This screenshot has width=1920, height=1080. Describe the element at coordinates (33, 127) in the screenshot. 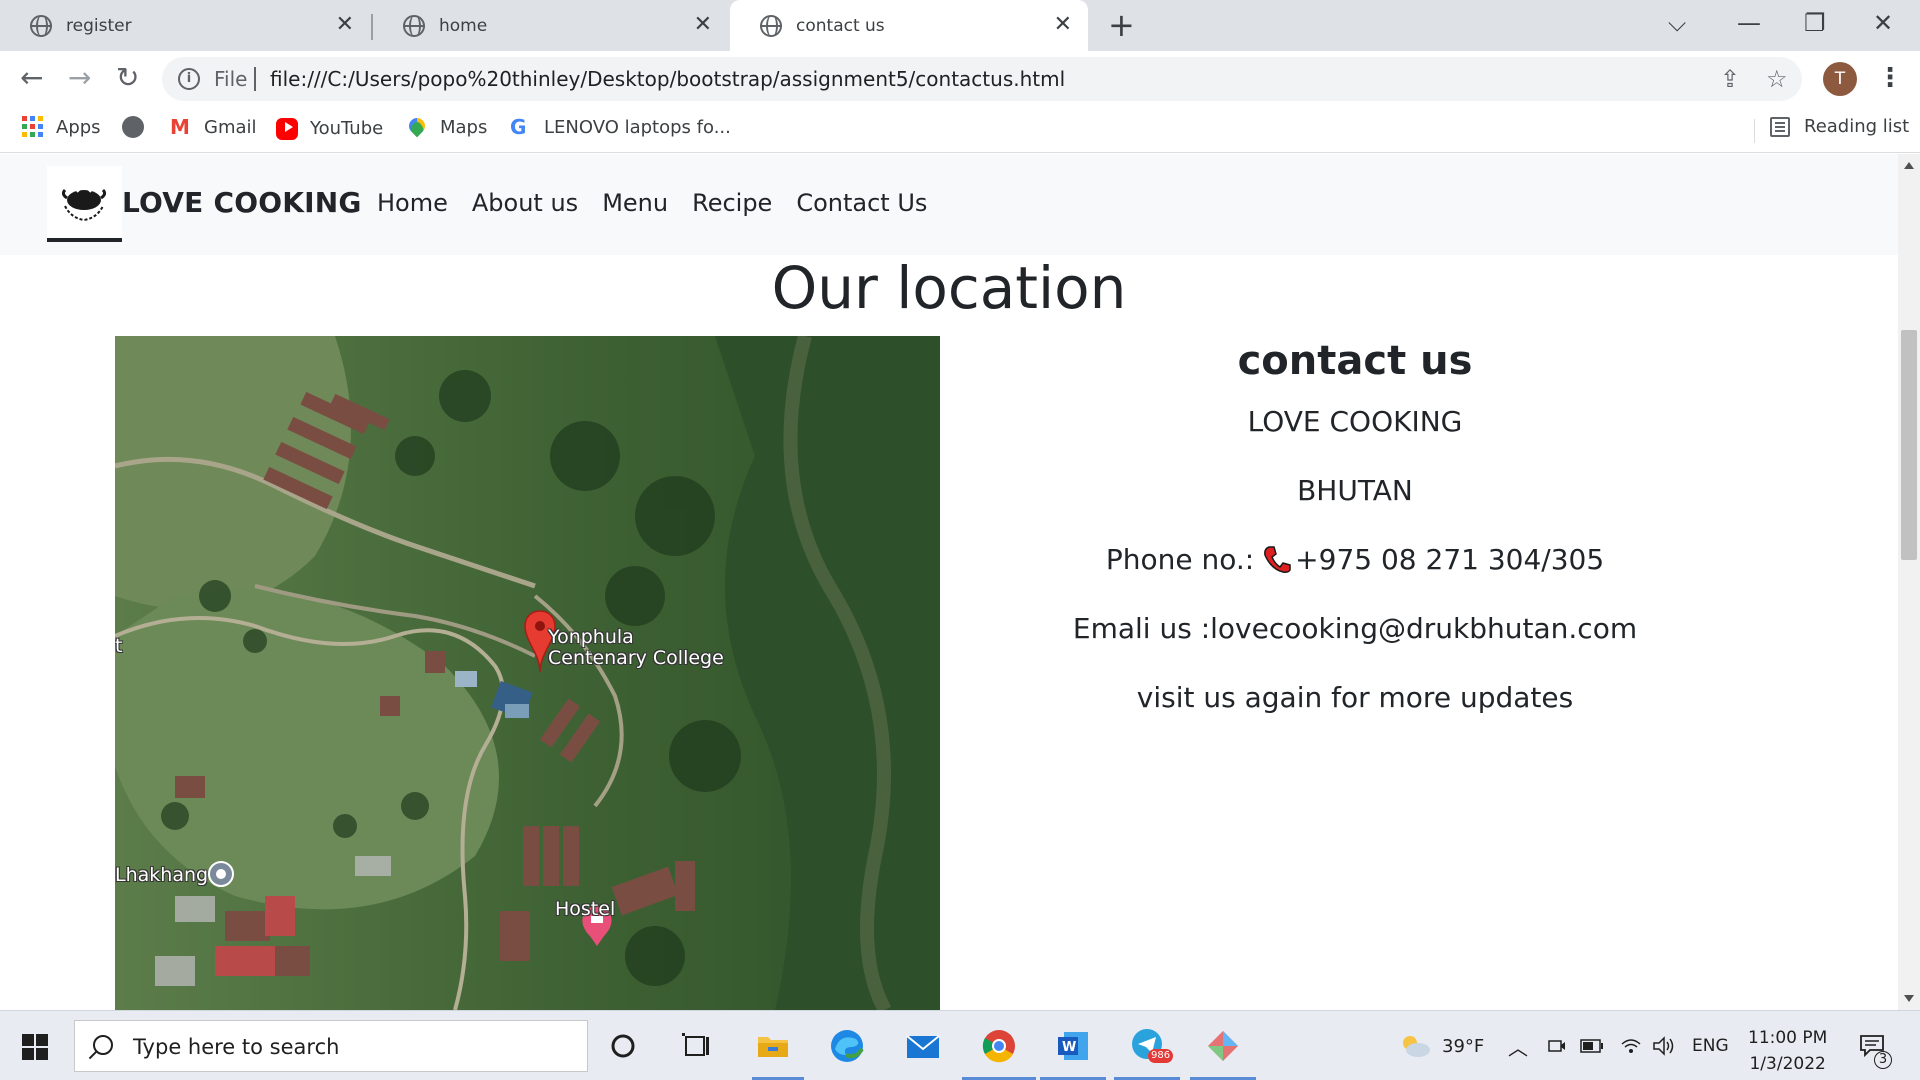

I see `apps-grid-icon` at that location.